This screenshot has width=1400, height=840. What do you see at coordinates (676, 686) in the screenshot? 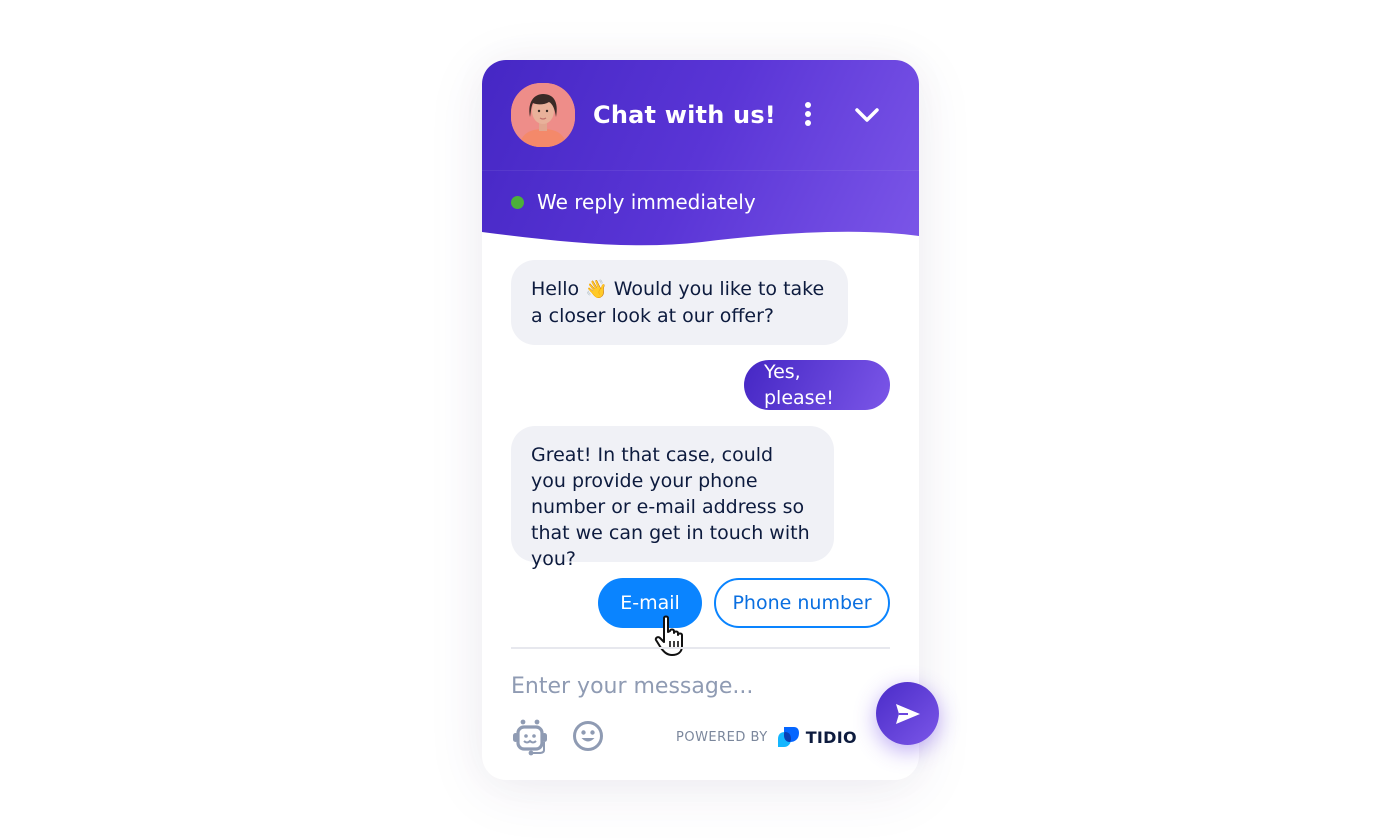
I see `message-input` at bounding box center [676, 686].